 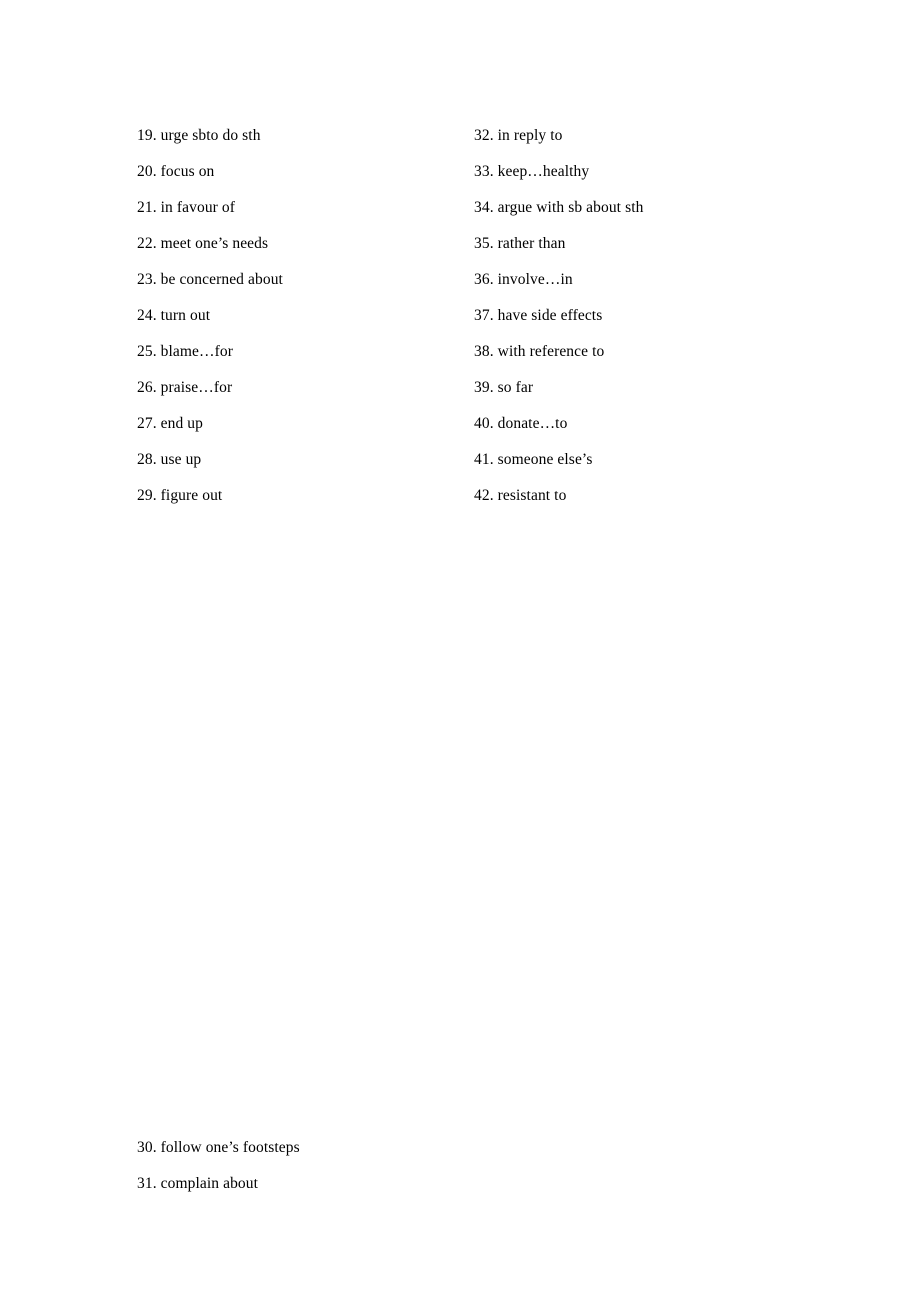 I want to click on list-item: 29. figure out, so click(x=180, y=495).